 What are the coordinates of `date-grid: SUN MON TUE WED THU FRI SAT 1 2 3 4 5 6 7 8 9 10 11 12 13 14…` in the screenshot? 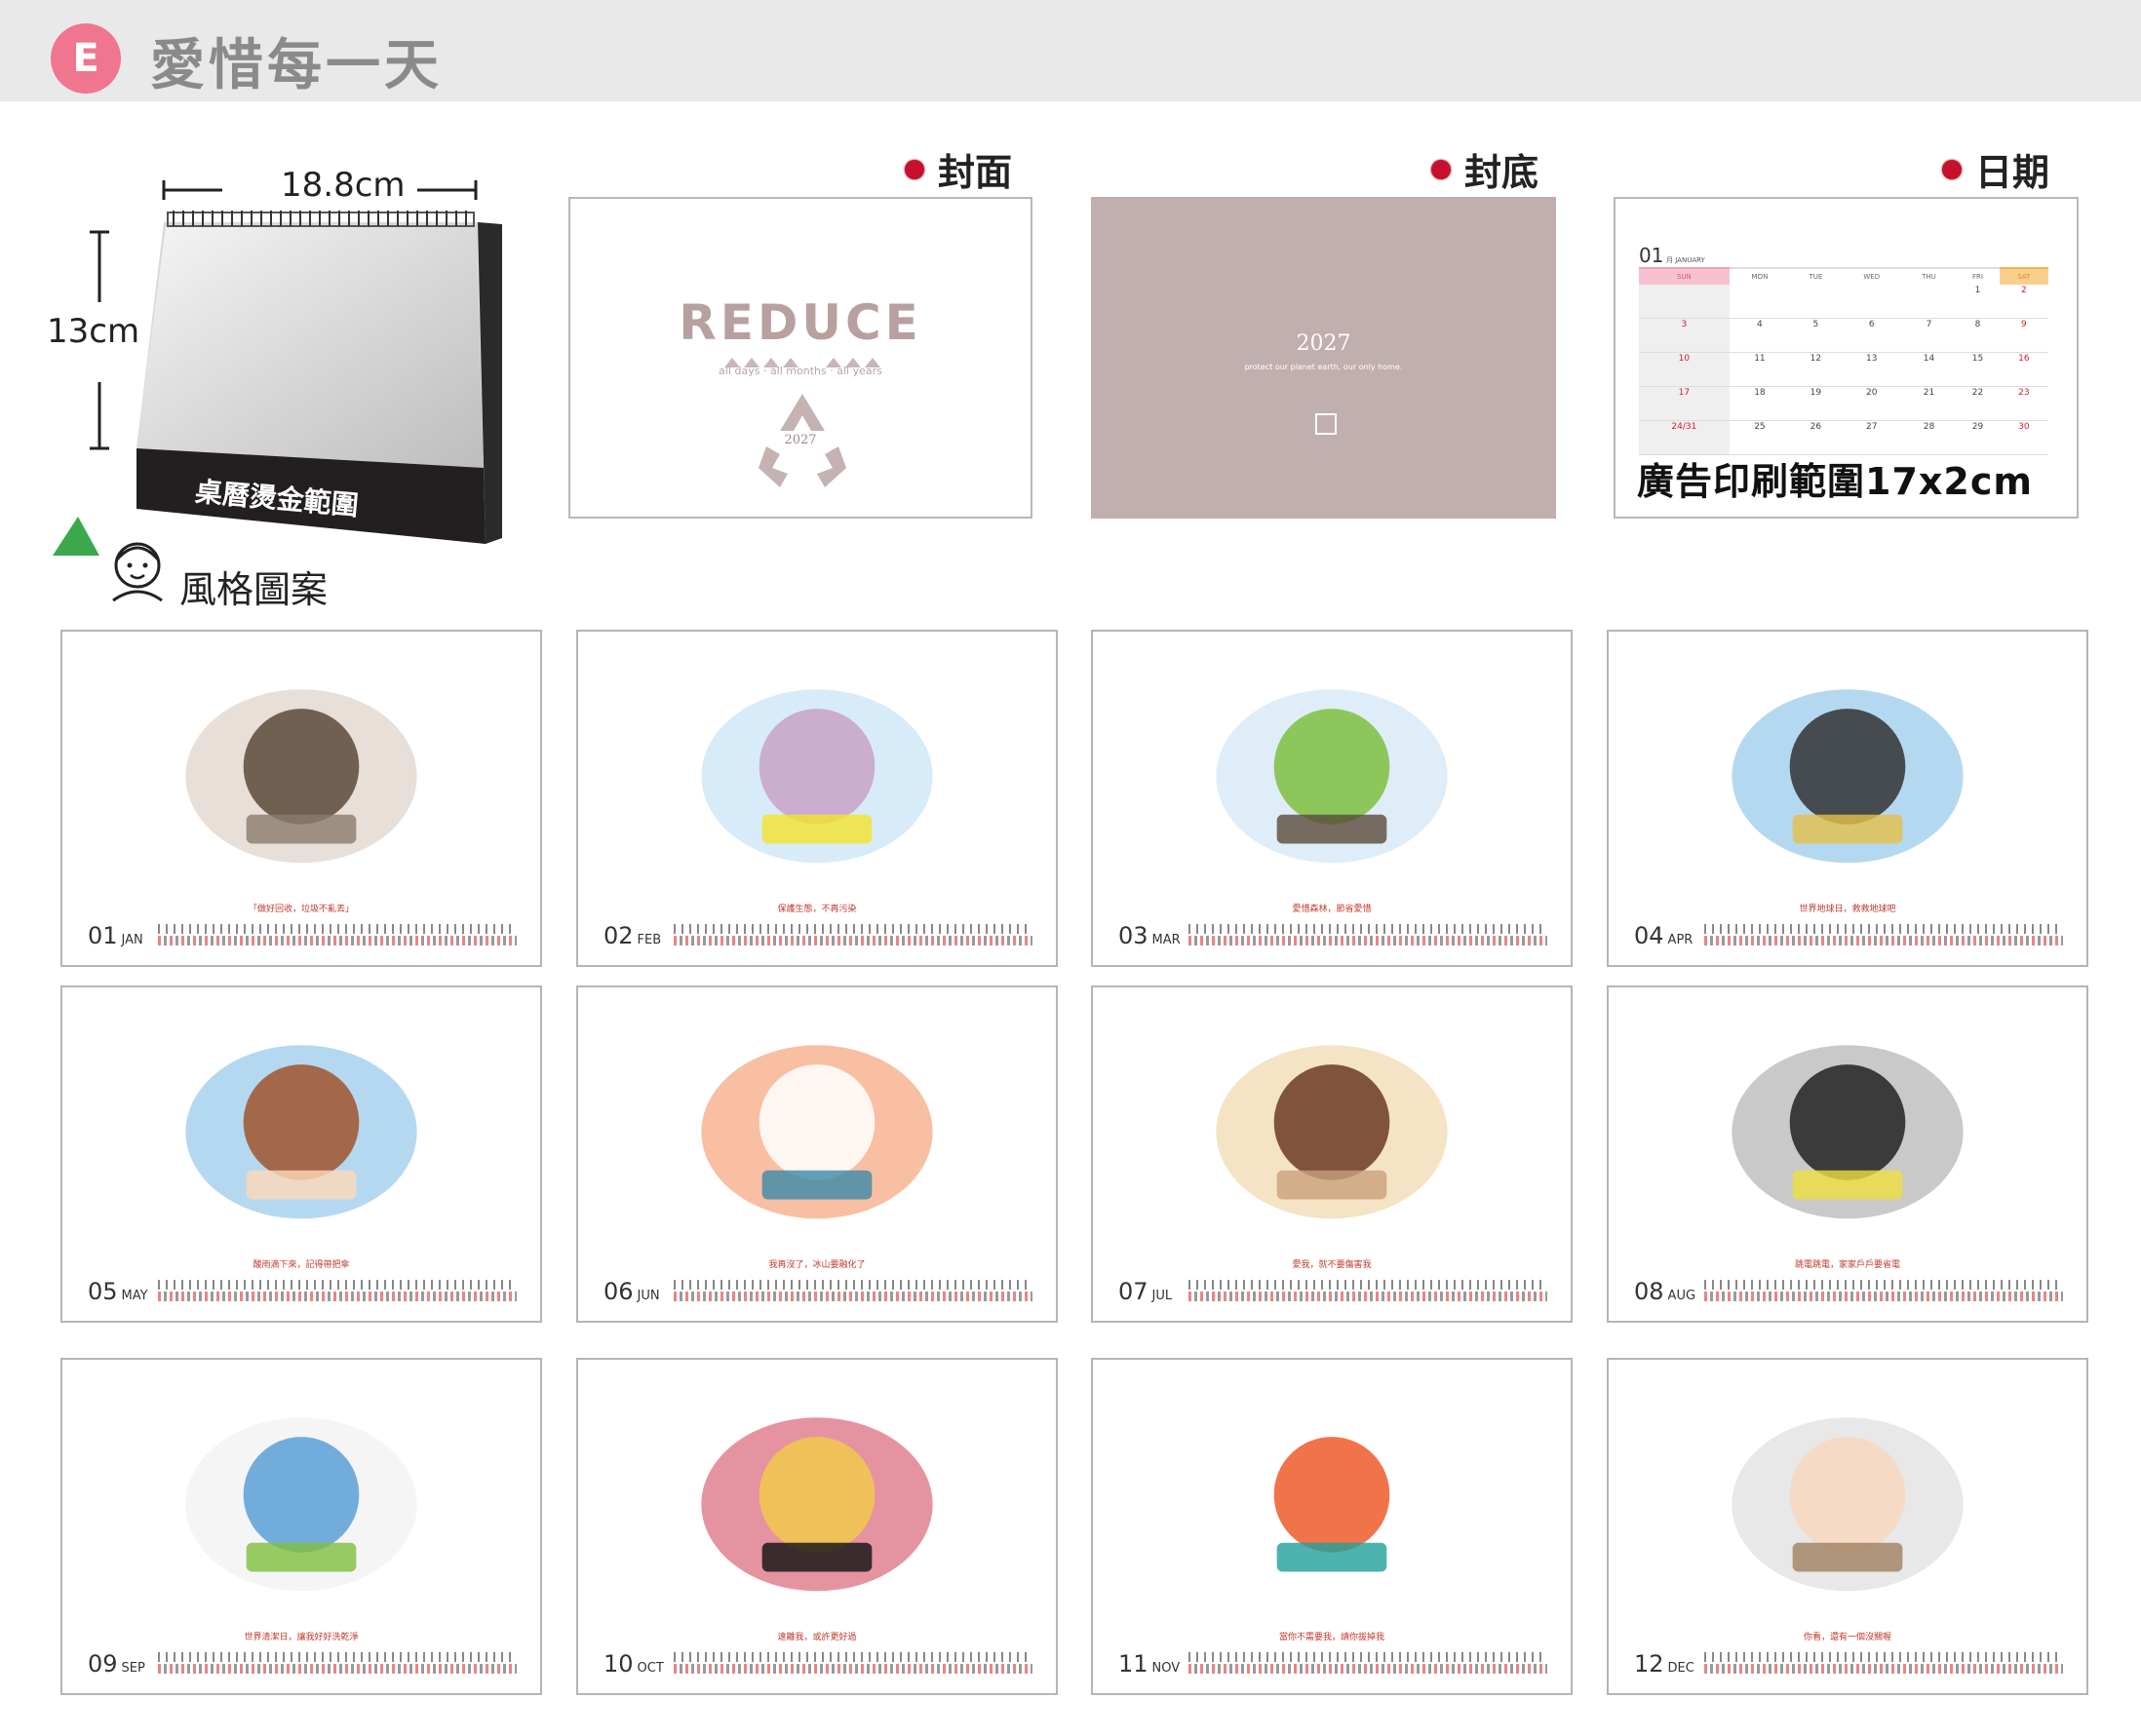 It's located at (1843, 361).